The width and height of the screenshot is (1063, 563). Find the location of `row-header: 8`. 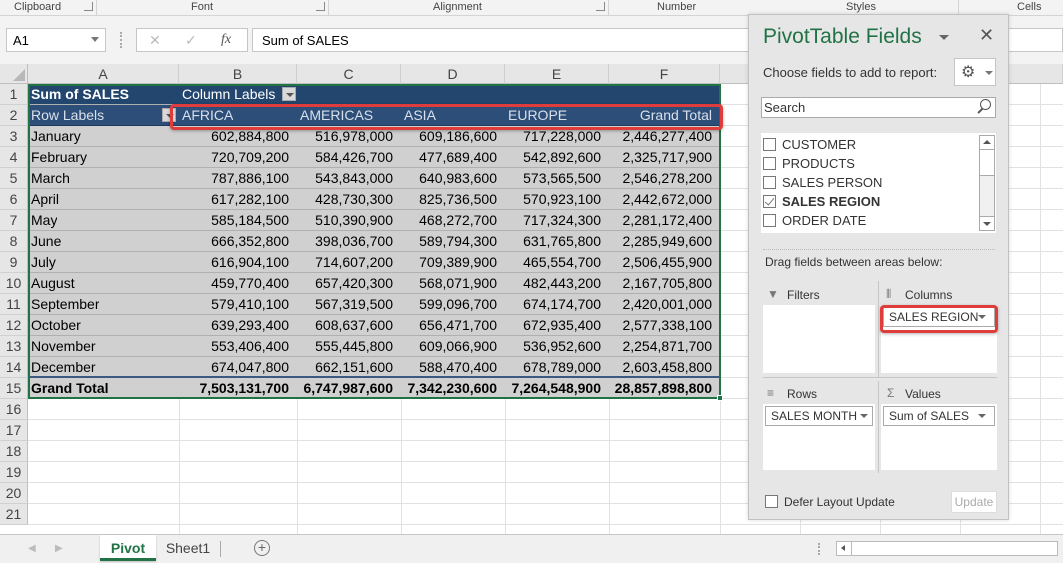

row-header: 8 is located at coordinates (14, 241).